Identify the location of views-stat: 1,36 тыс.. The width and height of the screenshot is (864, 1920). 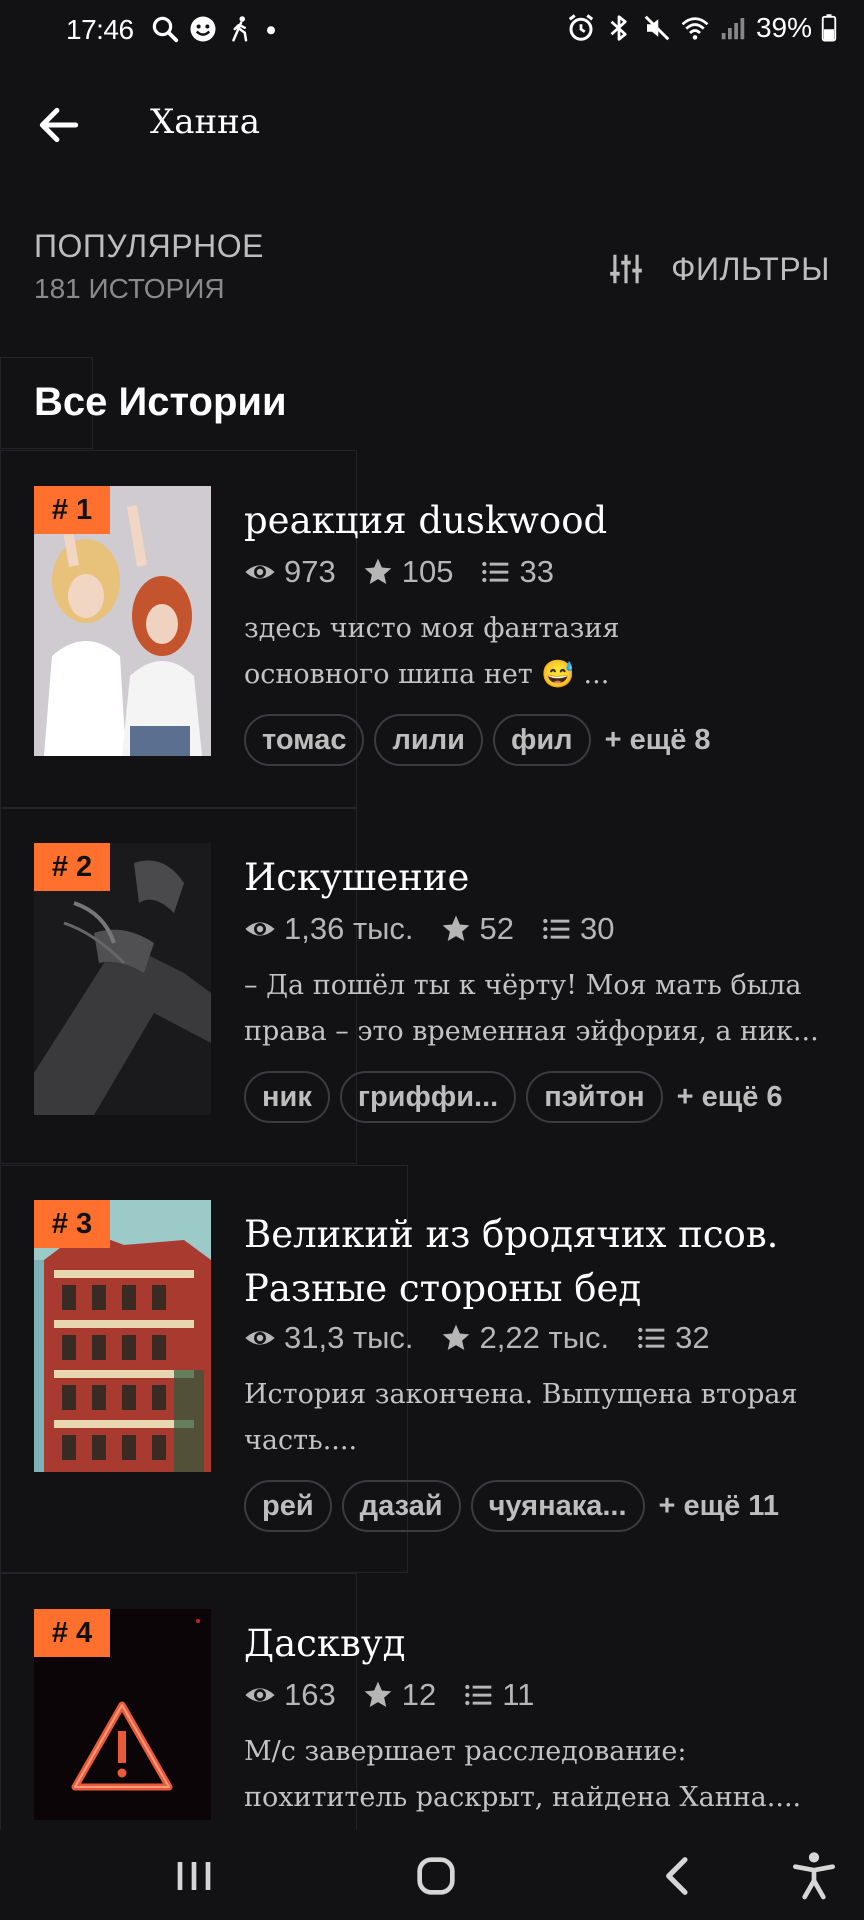
(329, 929).